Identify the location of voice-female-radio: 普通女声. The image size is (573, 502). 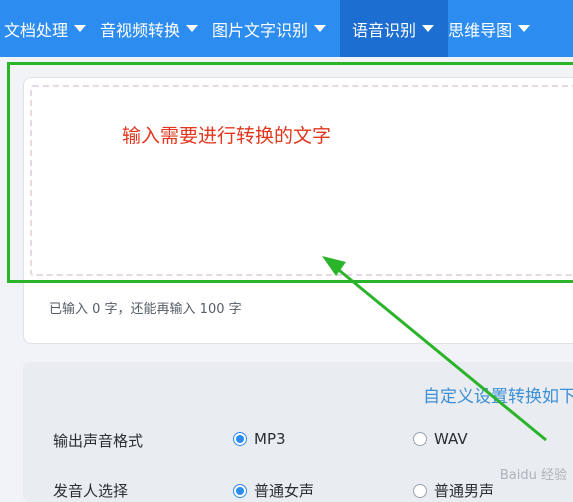
(273, 490).